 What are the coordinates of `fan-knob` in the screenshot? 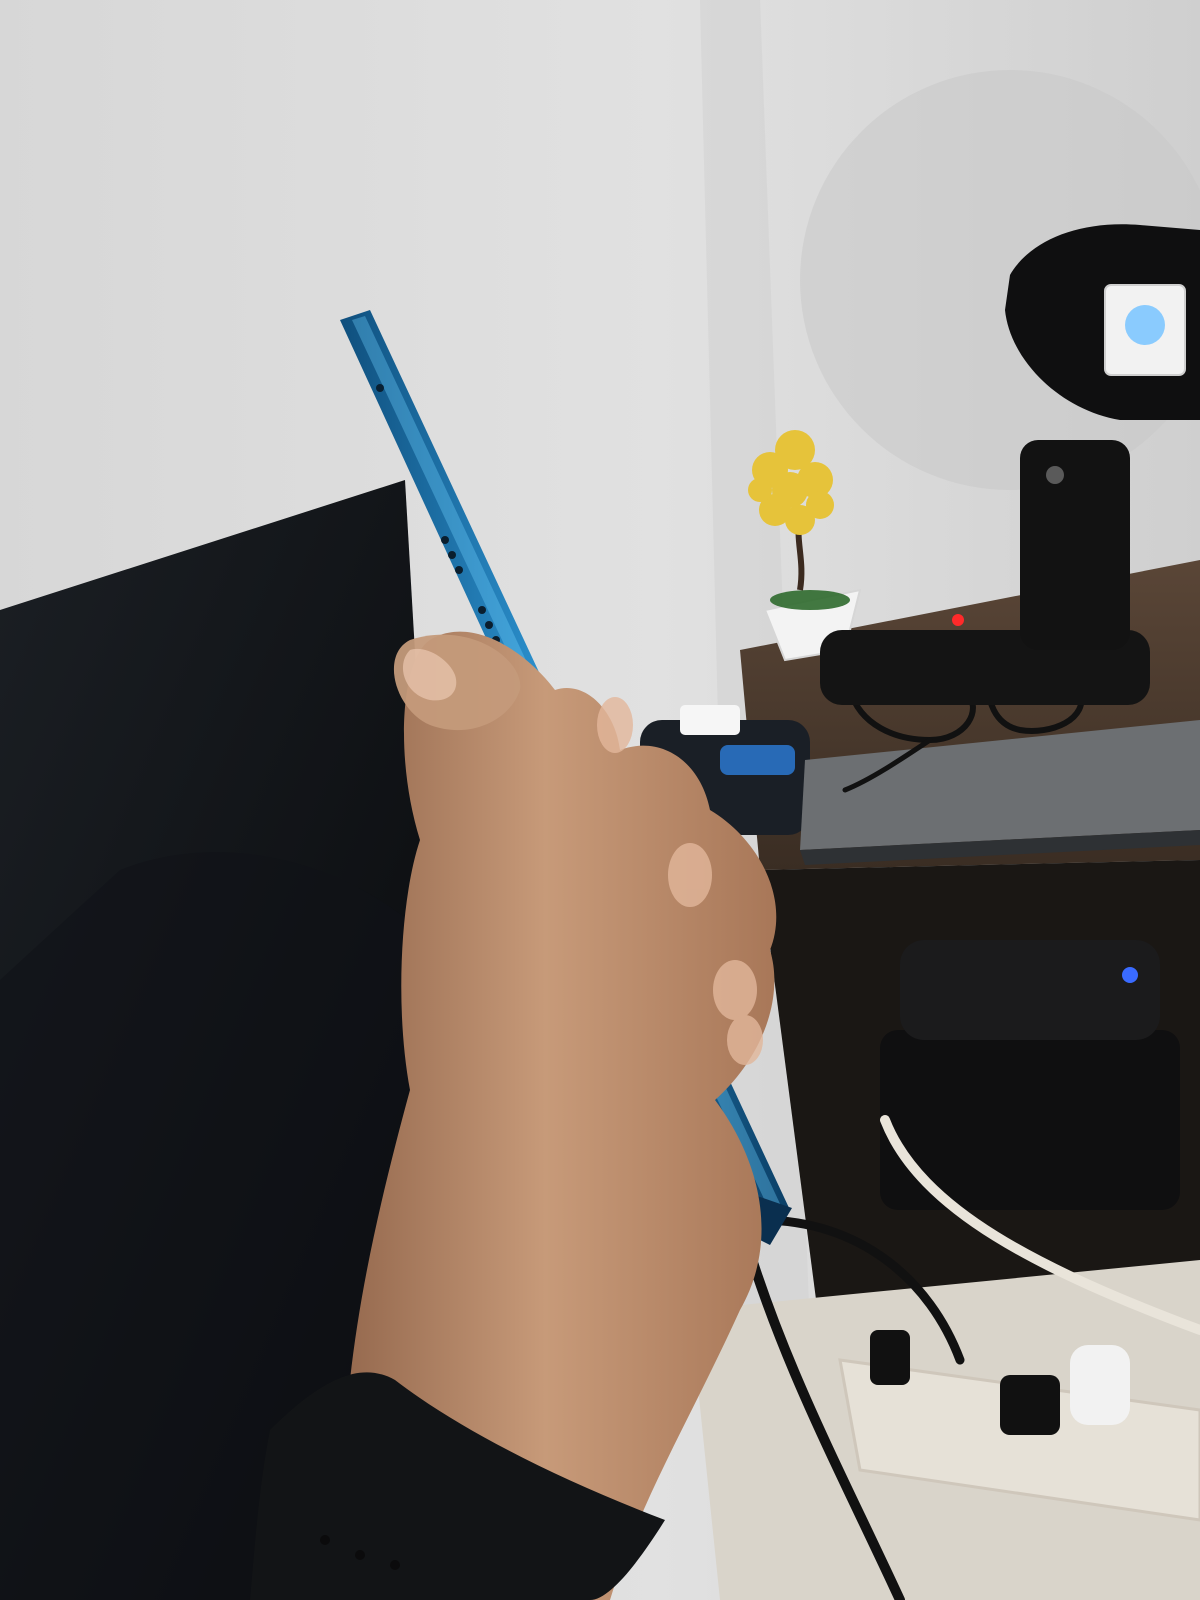 It's located at (1055, 475).